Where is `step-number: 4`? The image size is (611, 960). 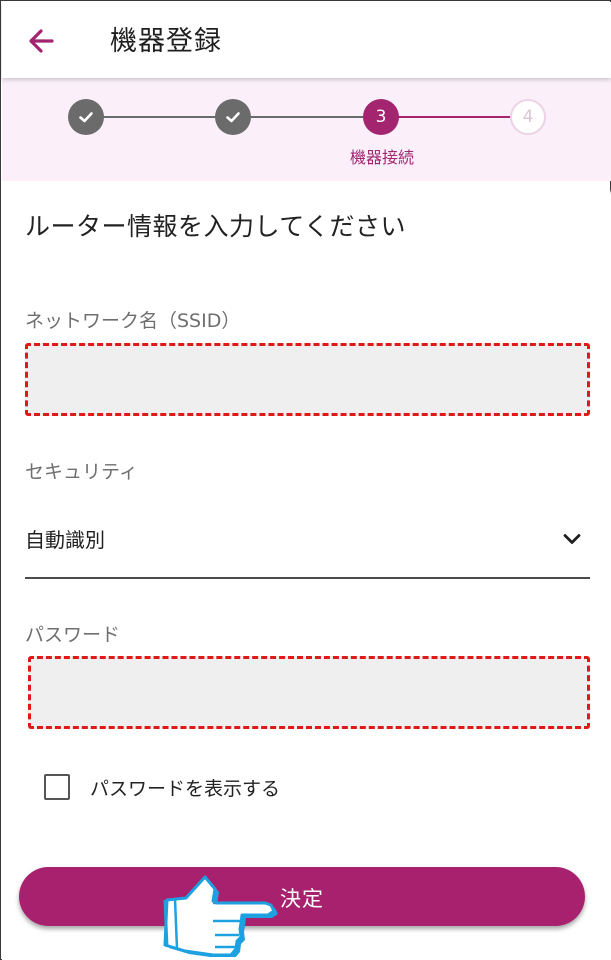
step-number: 4 is located at coordinates (528, 117).